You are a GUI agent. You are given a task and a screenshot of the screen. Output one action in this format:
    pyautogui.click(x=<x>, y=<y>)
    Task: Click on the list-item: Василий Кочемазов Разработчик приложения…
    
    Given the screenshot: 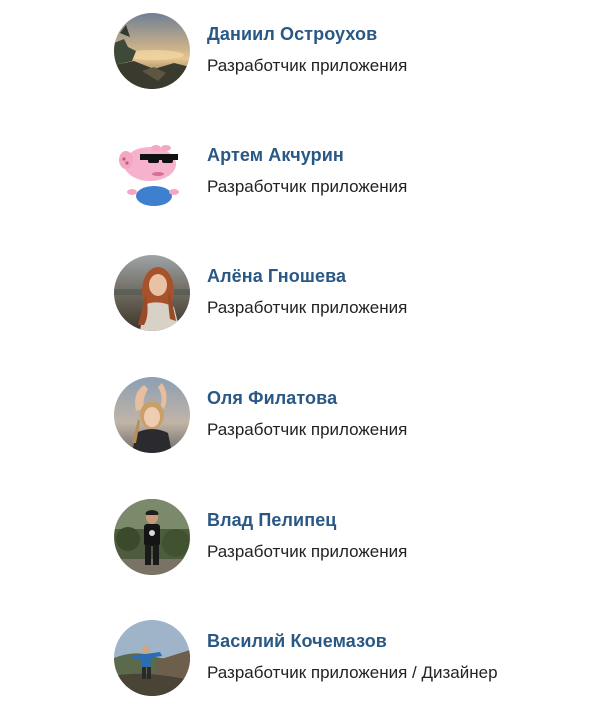 What is the action you would take?
    pyautogui.click(x=344, y=658)
    